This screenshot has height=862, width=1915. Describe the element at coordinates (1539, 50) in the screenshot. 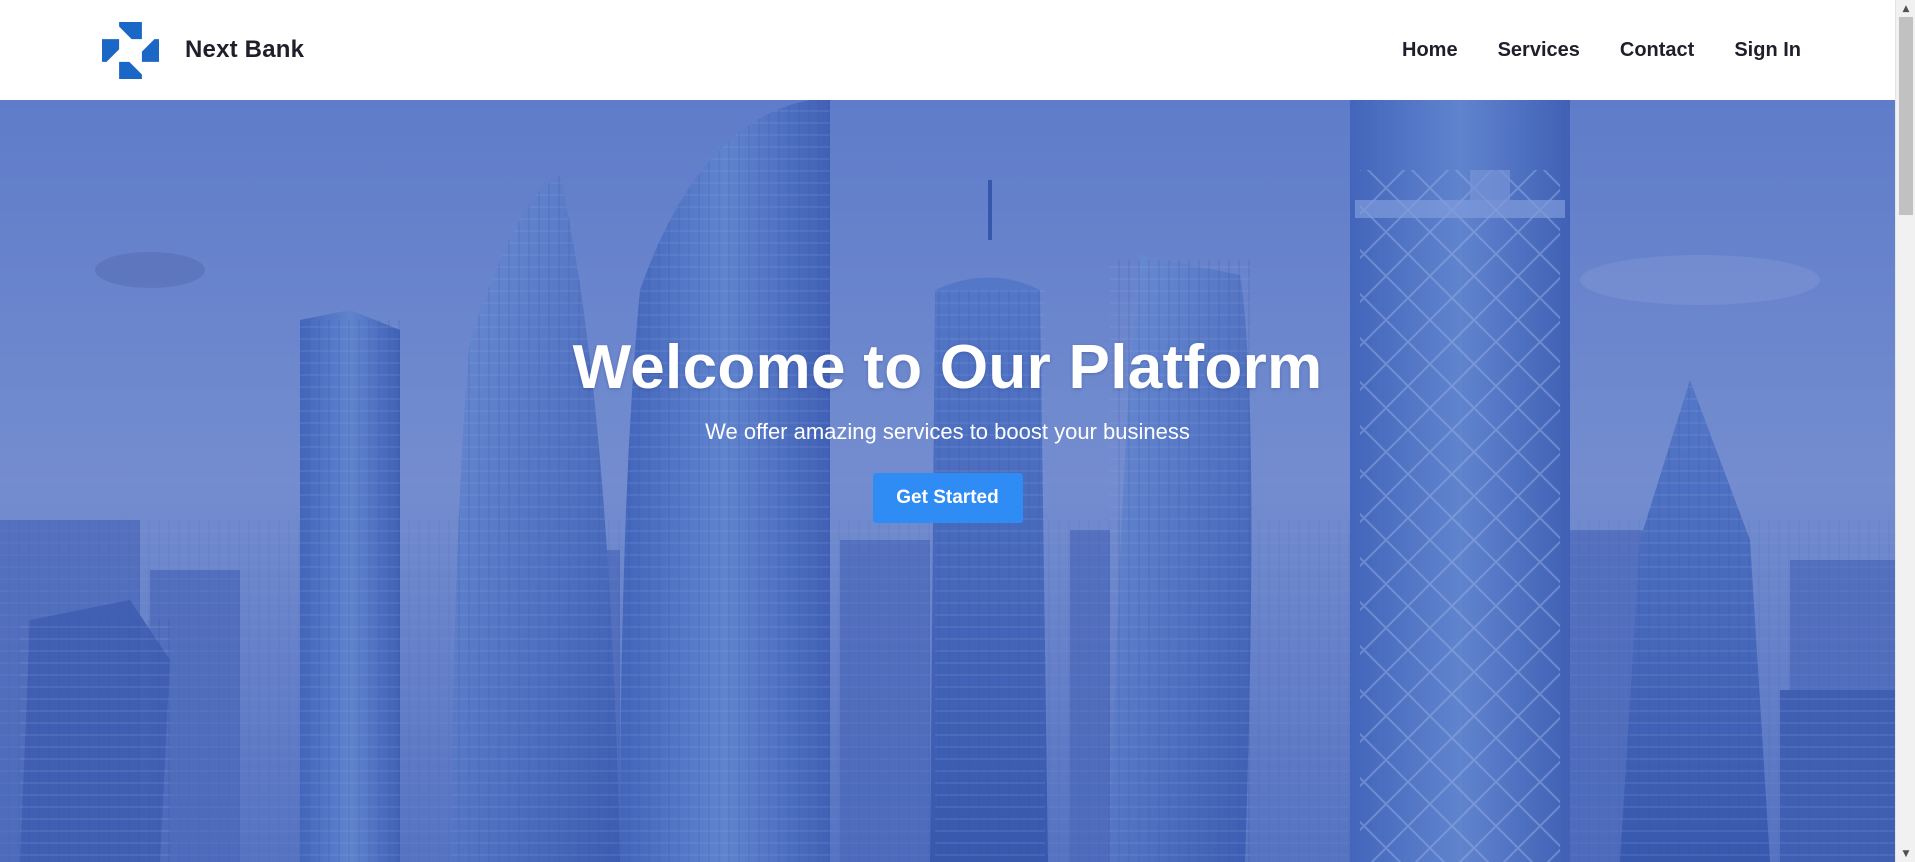

I see `nav-services-link: Services` at that location.